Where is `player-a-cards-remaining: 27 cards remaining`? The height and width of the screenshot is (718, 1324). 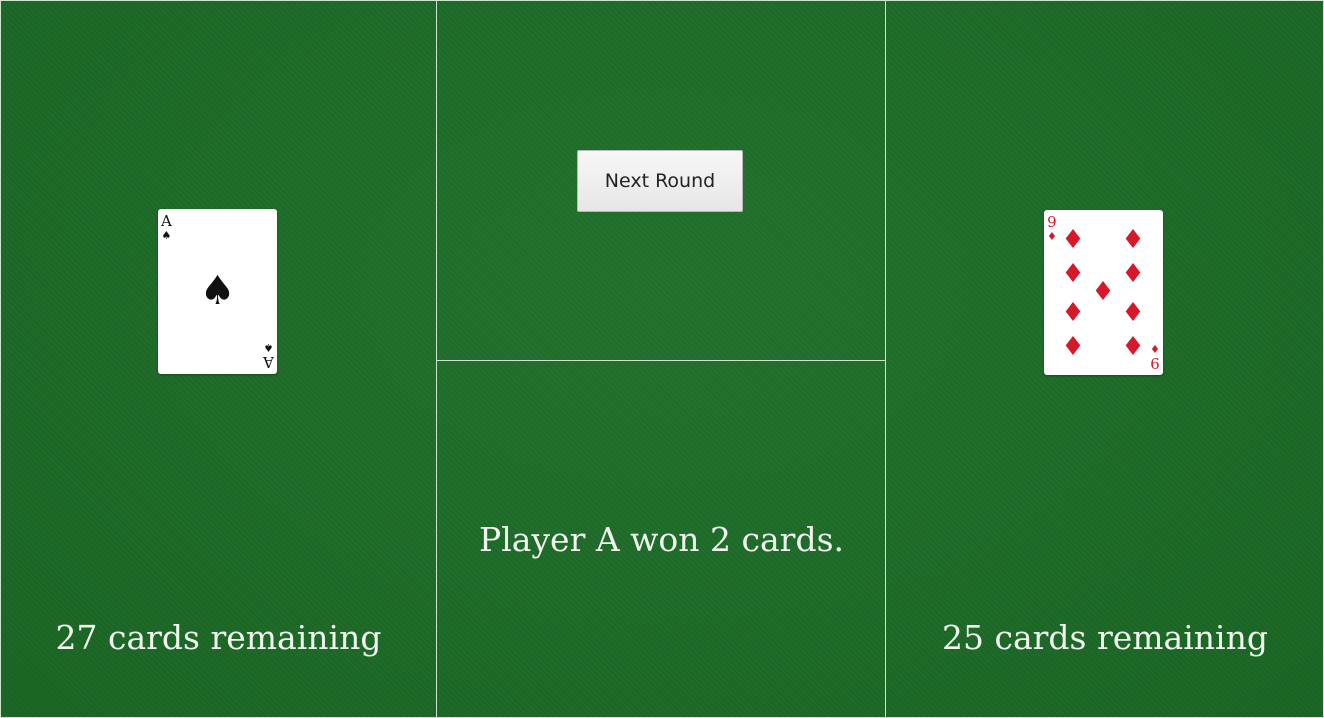
player-a-cards-remaining: 27 cards remaining is located at coordinates (218, 637).